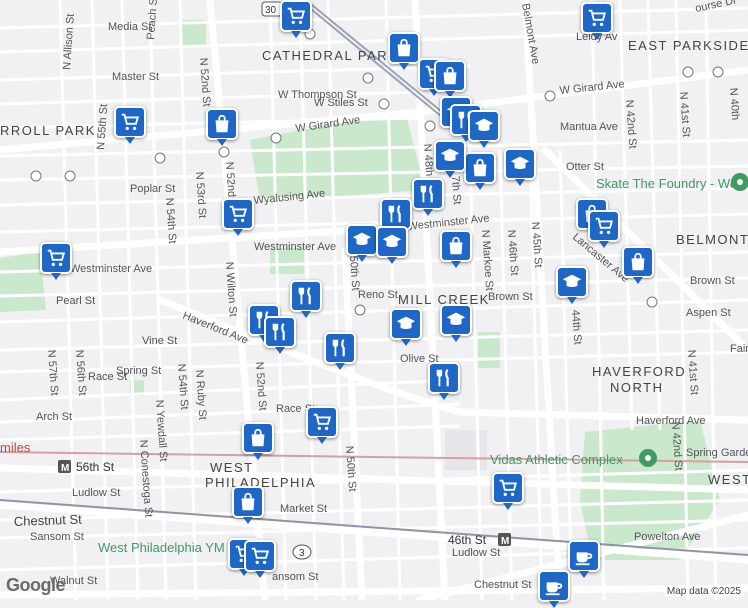 The image size is (748, 608). Describe the element at coordinates (576, 327) in the screenshot. I see `street-44th: 44th St` at that location.